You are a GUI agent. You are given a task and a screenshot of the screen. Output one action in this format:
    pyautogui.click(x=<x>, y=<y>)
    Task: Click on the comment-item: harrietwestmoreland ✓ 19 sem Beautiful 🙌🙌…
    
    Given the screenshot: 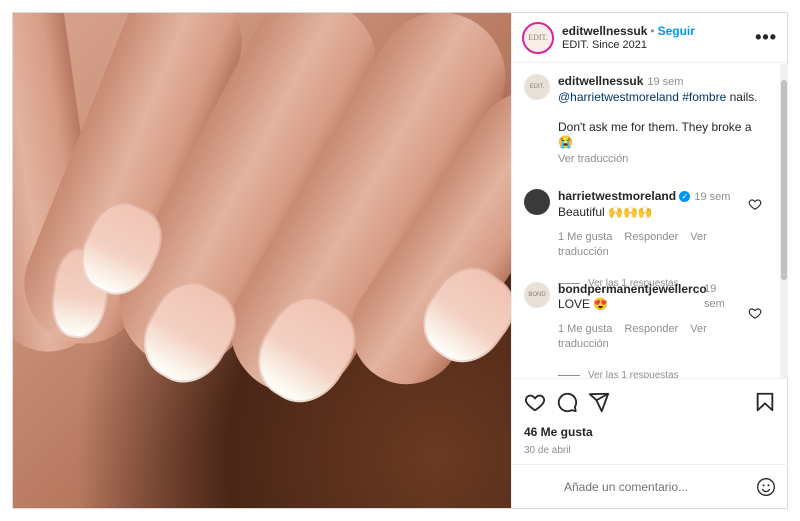 What is the action you would take?
    pyautogui.click(x=647, y=240)
    